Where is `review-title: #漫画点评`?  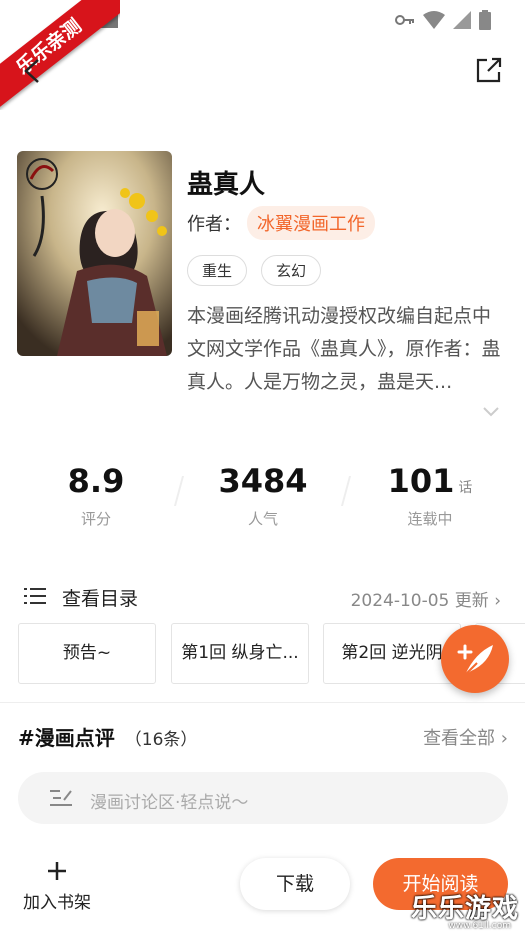
review-title: #漫画点评 is located at coordinates (66, 738).